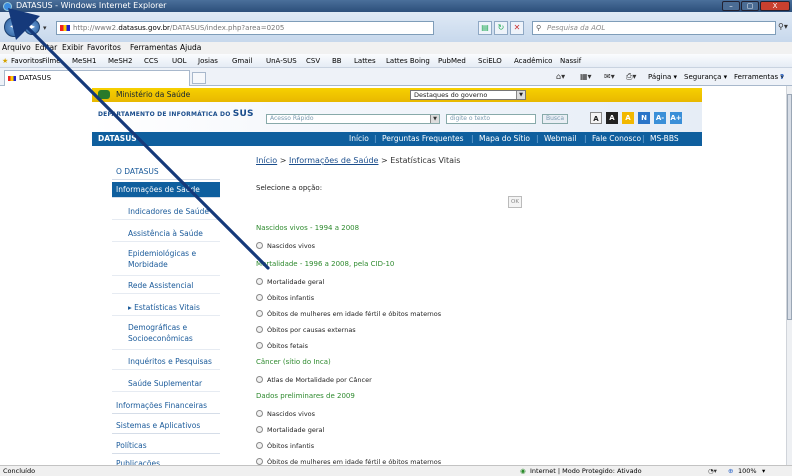  What do you see at coordinates (306, 330) in the screenshot?
I see `radio-option: Óbitos por causas externas` at bounding box center [306, 330].